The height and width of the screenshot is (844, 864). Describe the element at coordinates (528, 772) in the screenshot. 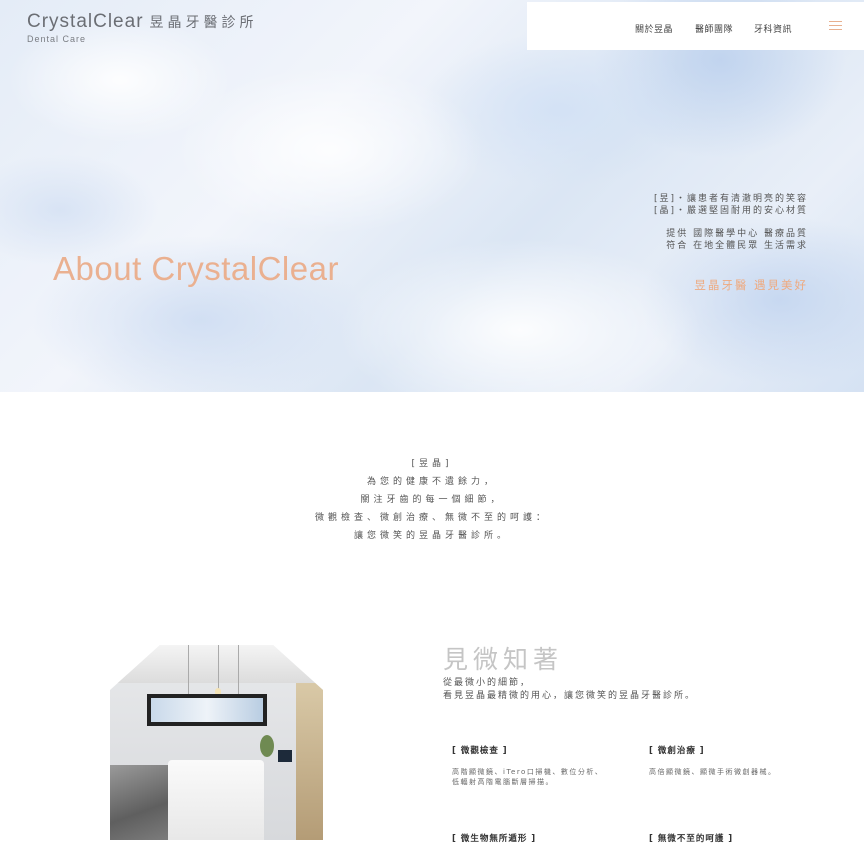

I see `card-text-line: 高階顯微鏡、iTero口掃機、數位分析、` at that location.